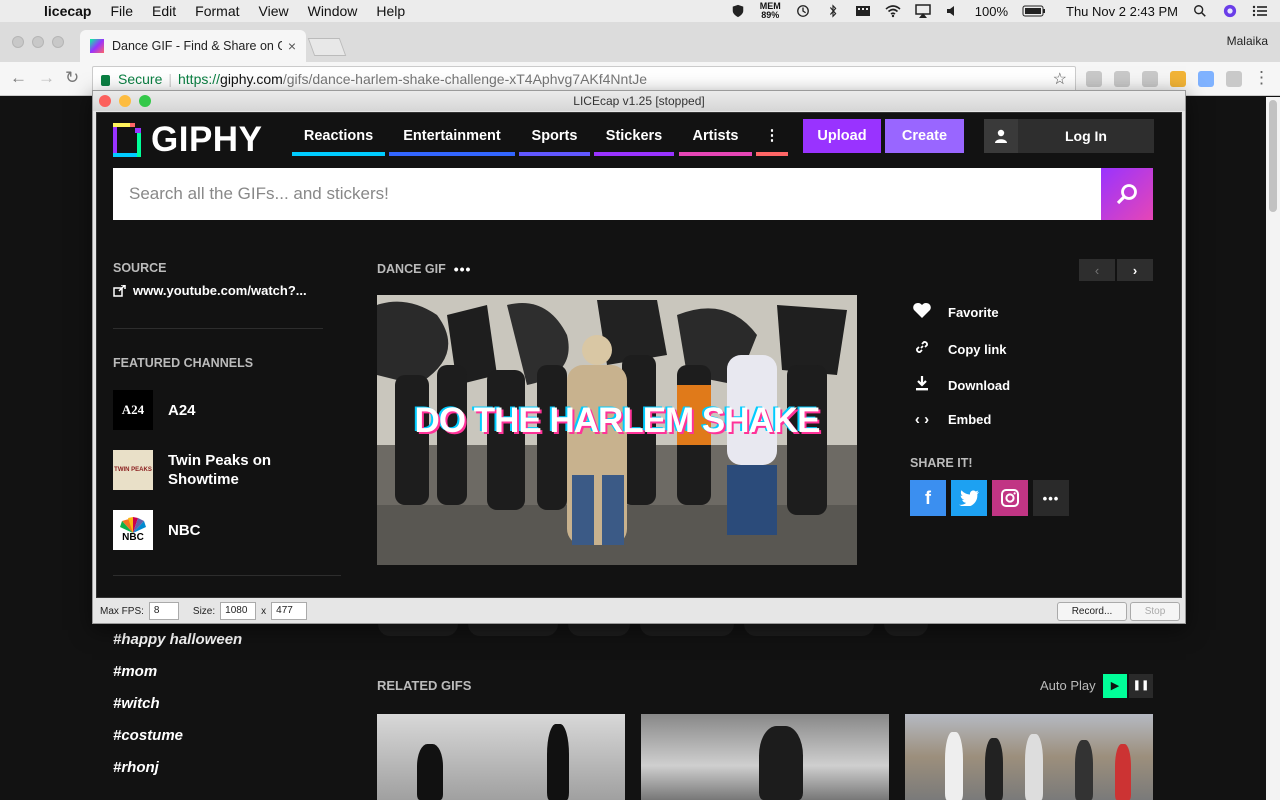 The height and width of the screenshot is (800, 1280). Describe the element at coordinates (1141, 686) in the screenshot. I see `autoplay-pause-button: ❚❚` at that location.